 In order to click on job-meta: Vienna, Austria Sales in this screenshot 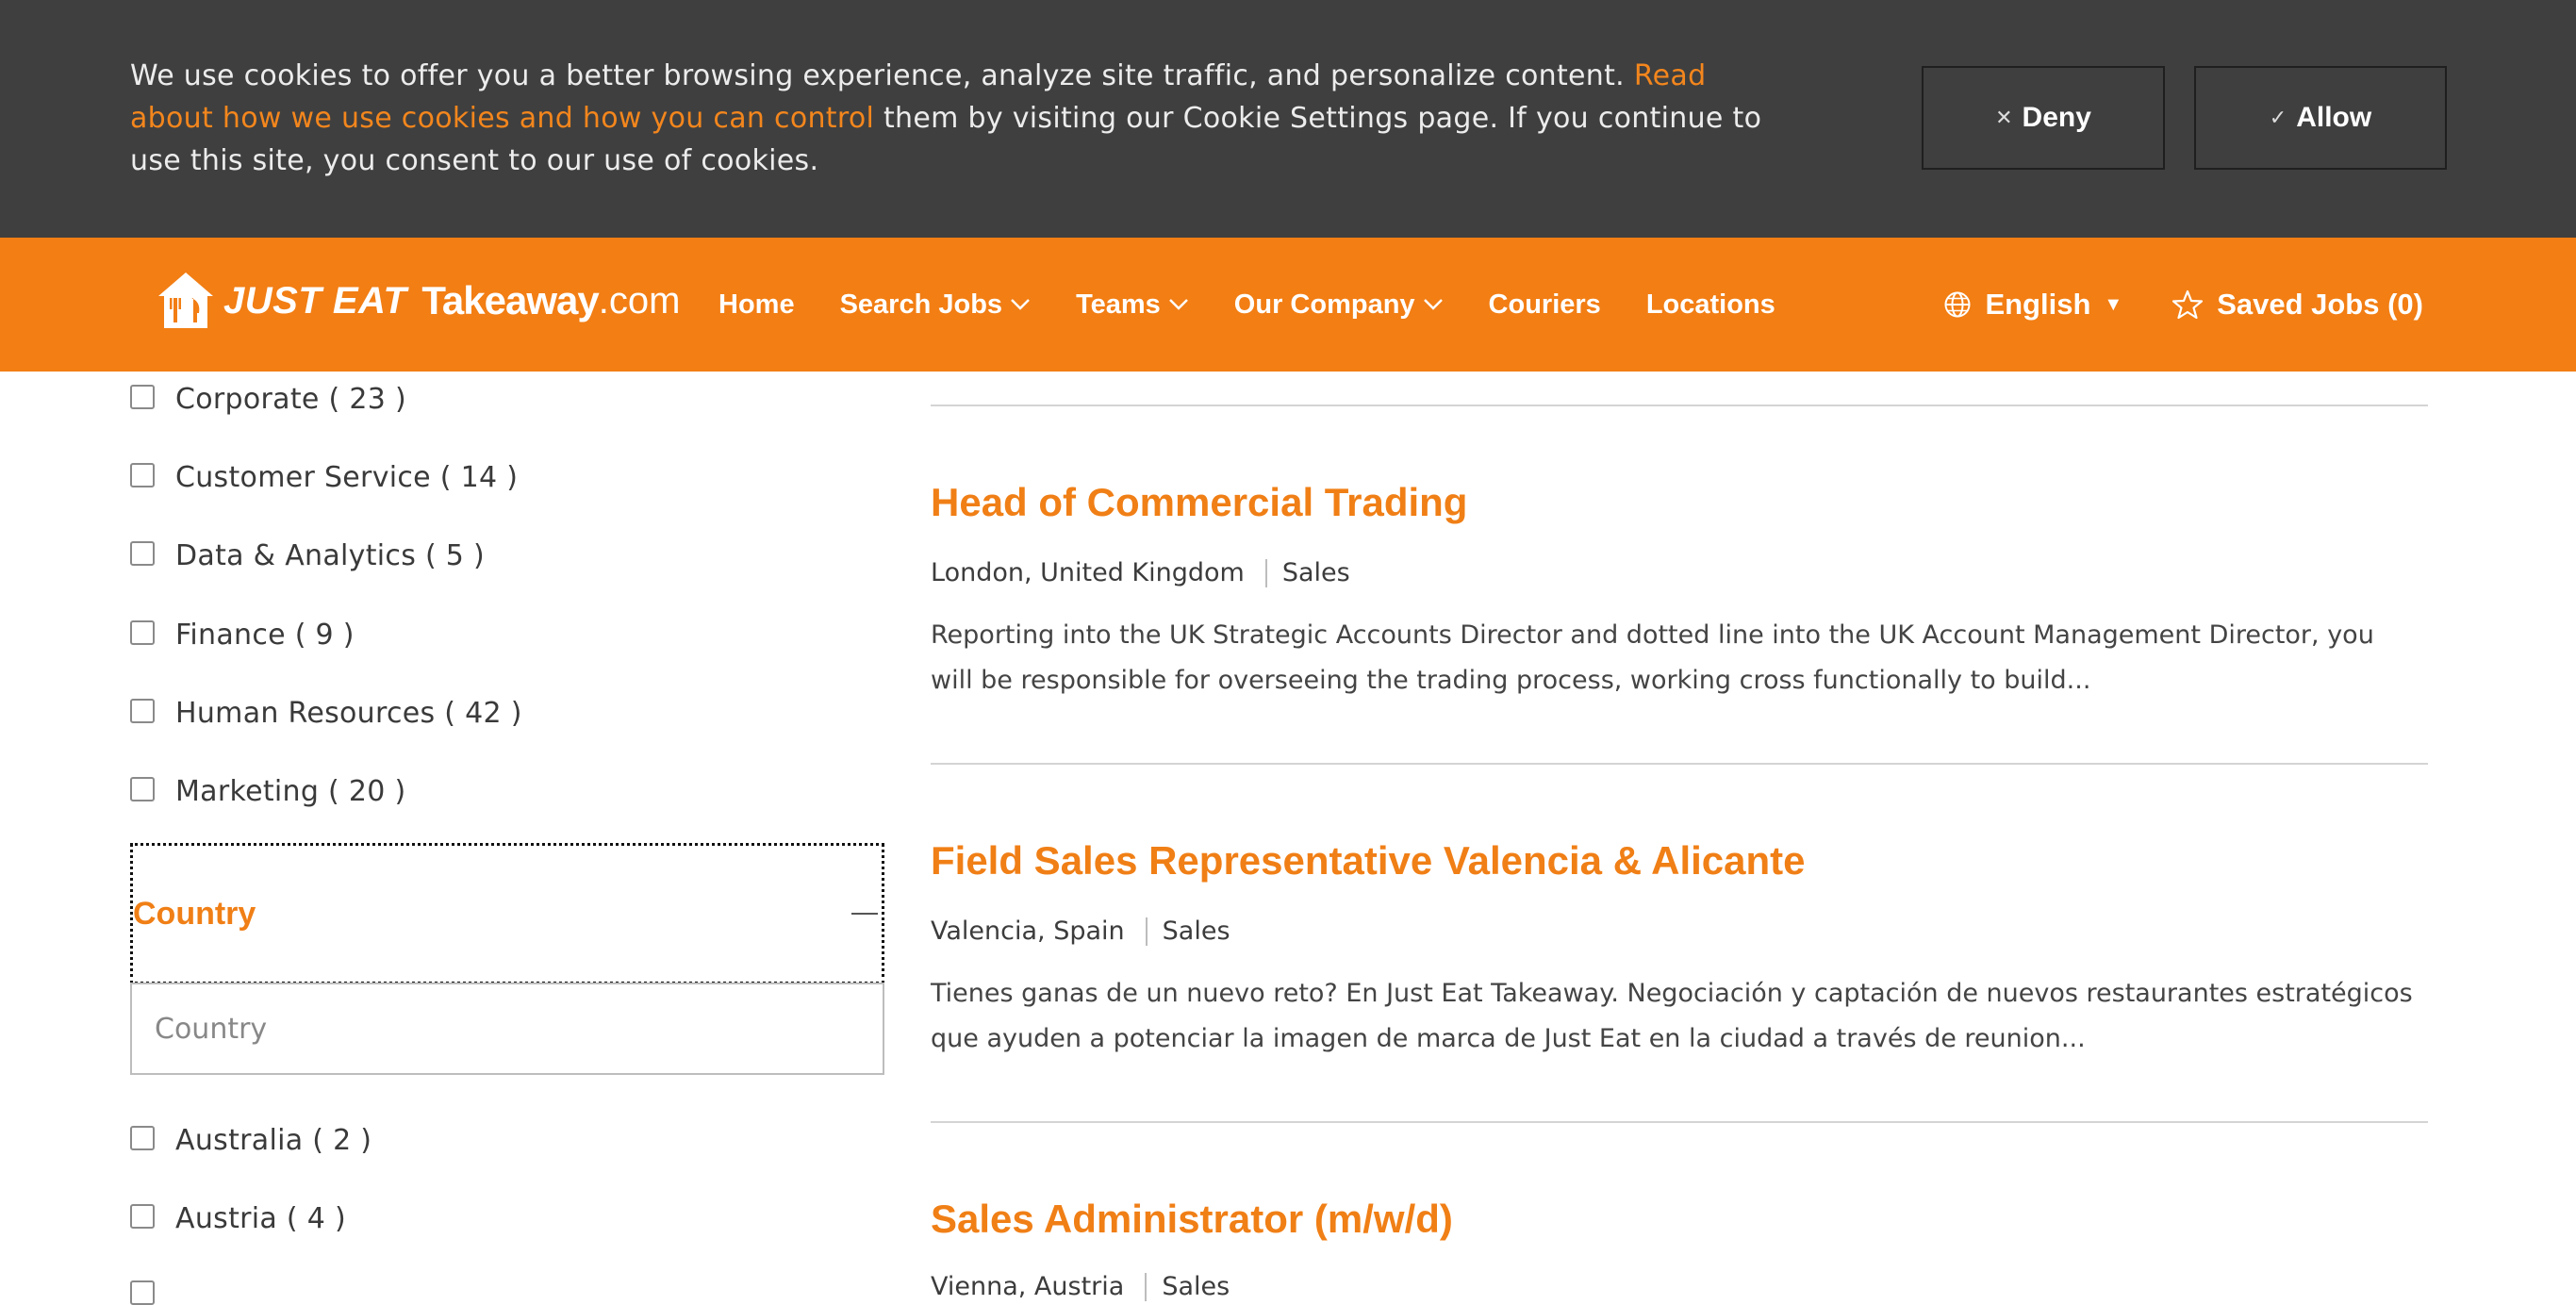, I will do `click(1080, 1286)`.